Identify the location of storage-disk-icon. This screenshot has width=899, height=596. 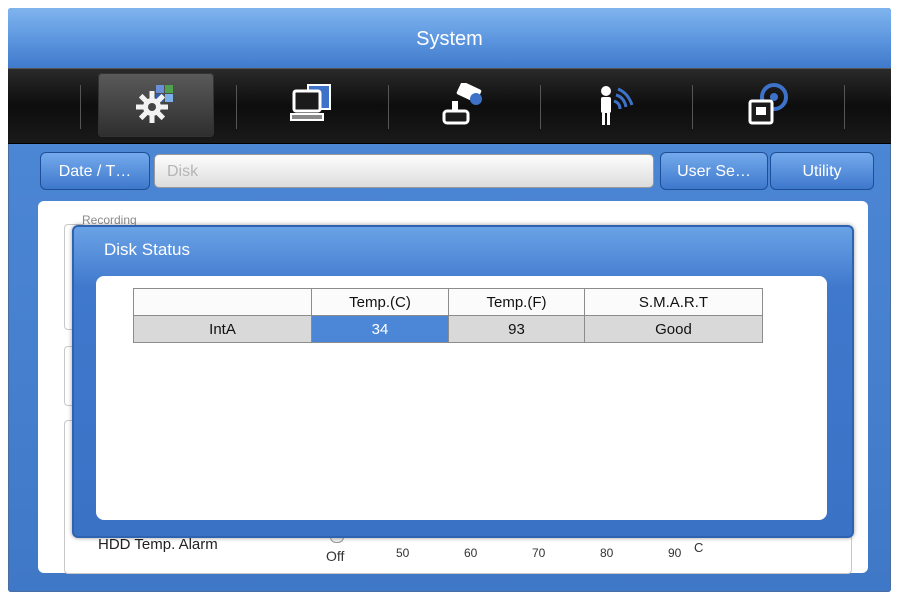
(768, 104).